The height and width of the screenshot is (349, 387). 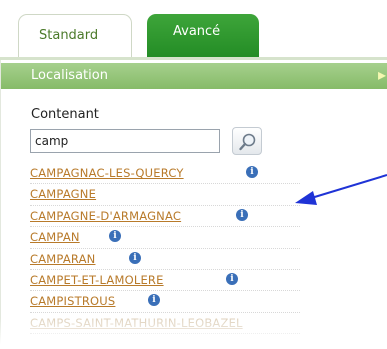 I want to click on result-link: CAMPARAN, so click(x=62, y=259).